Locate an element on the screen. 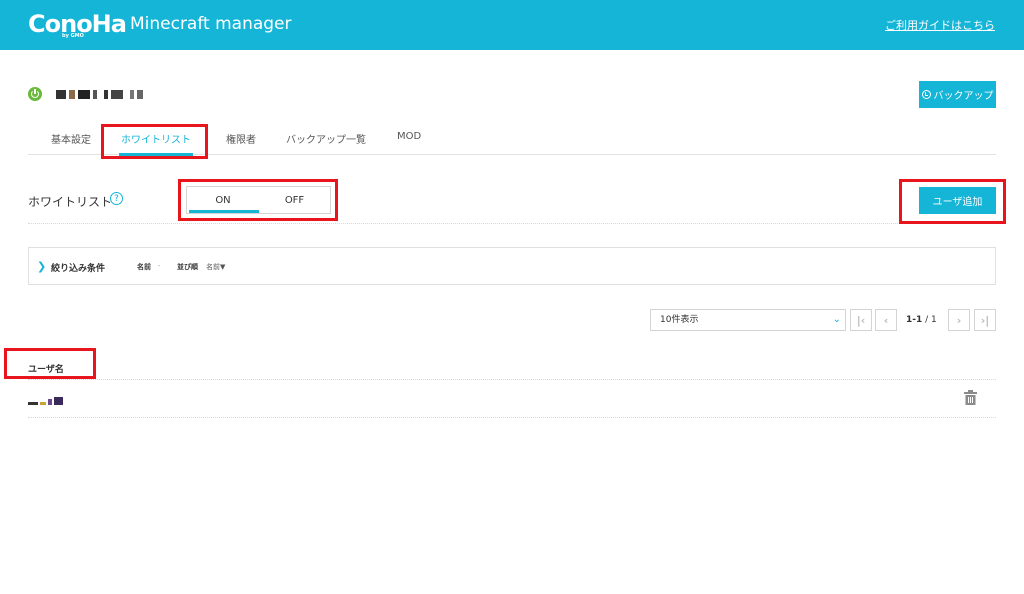 Image resolution: width=1024 pixels, height=594 pixels. highlight-box-toggle is located at coordinates (258, 200).